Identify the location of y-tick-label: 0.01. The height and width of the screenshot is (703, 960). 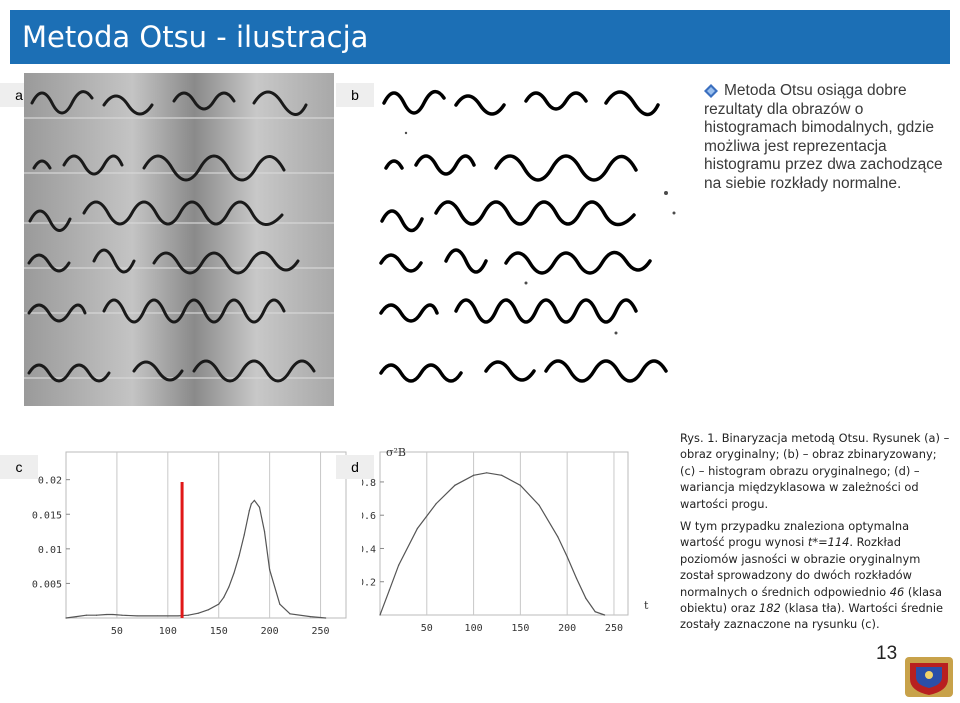
(50, 550).